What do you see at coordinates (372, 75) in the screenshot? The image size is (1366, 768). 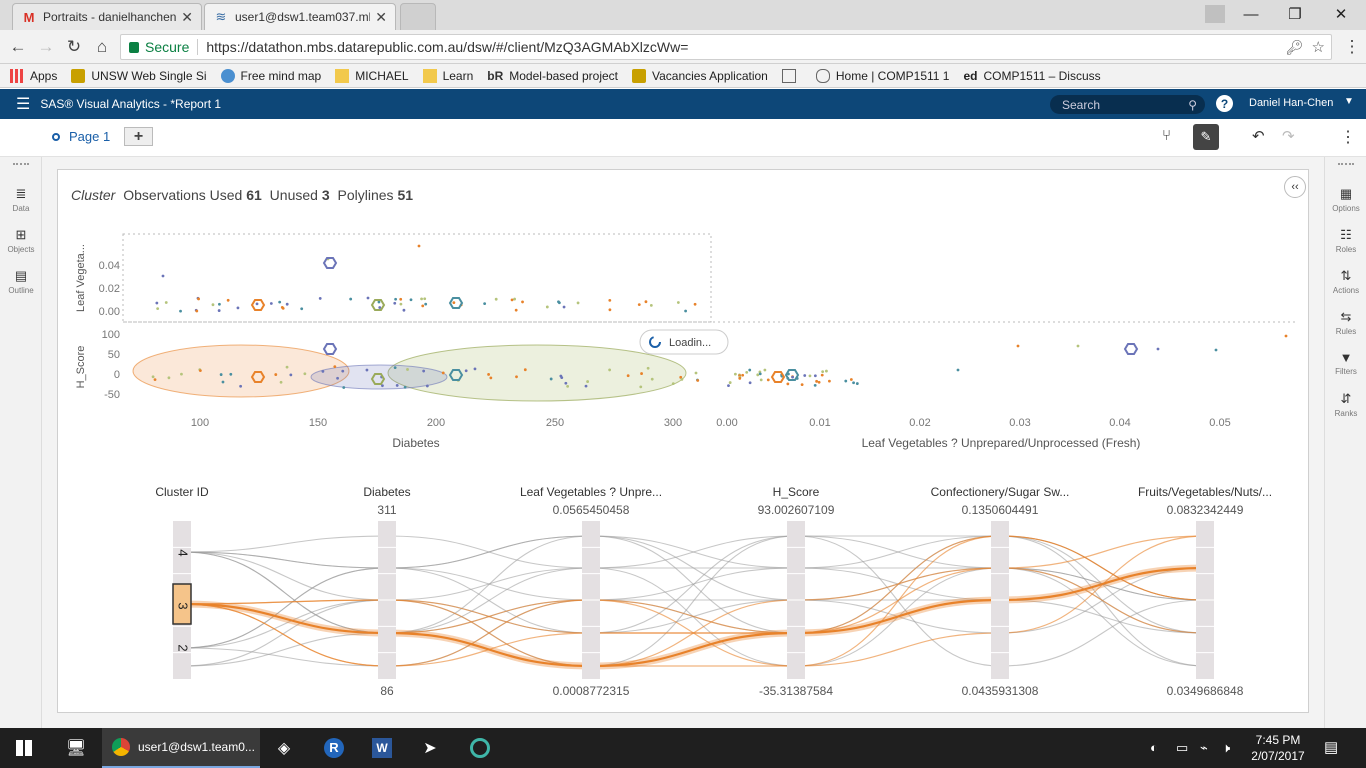 I see `bookmark-michael: MICHAEL` at bounding box center [372, 75].